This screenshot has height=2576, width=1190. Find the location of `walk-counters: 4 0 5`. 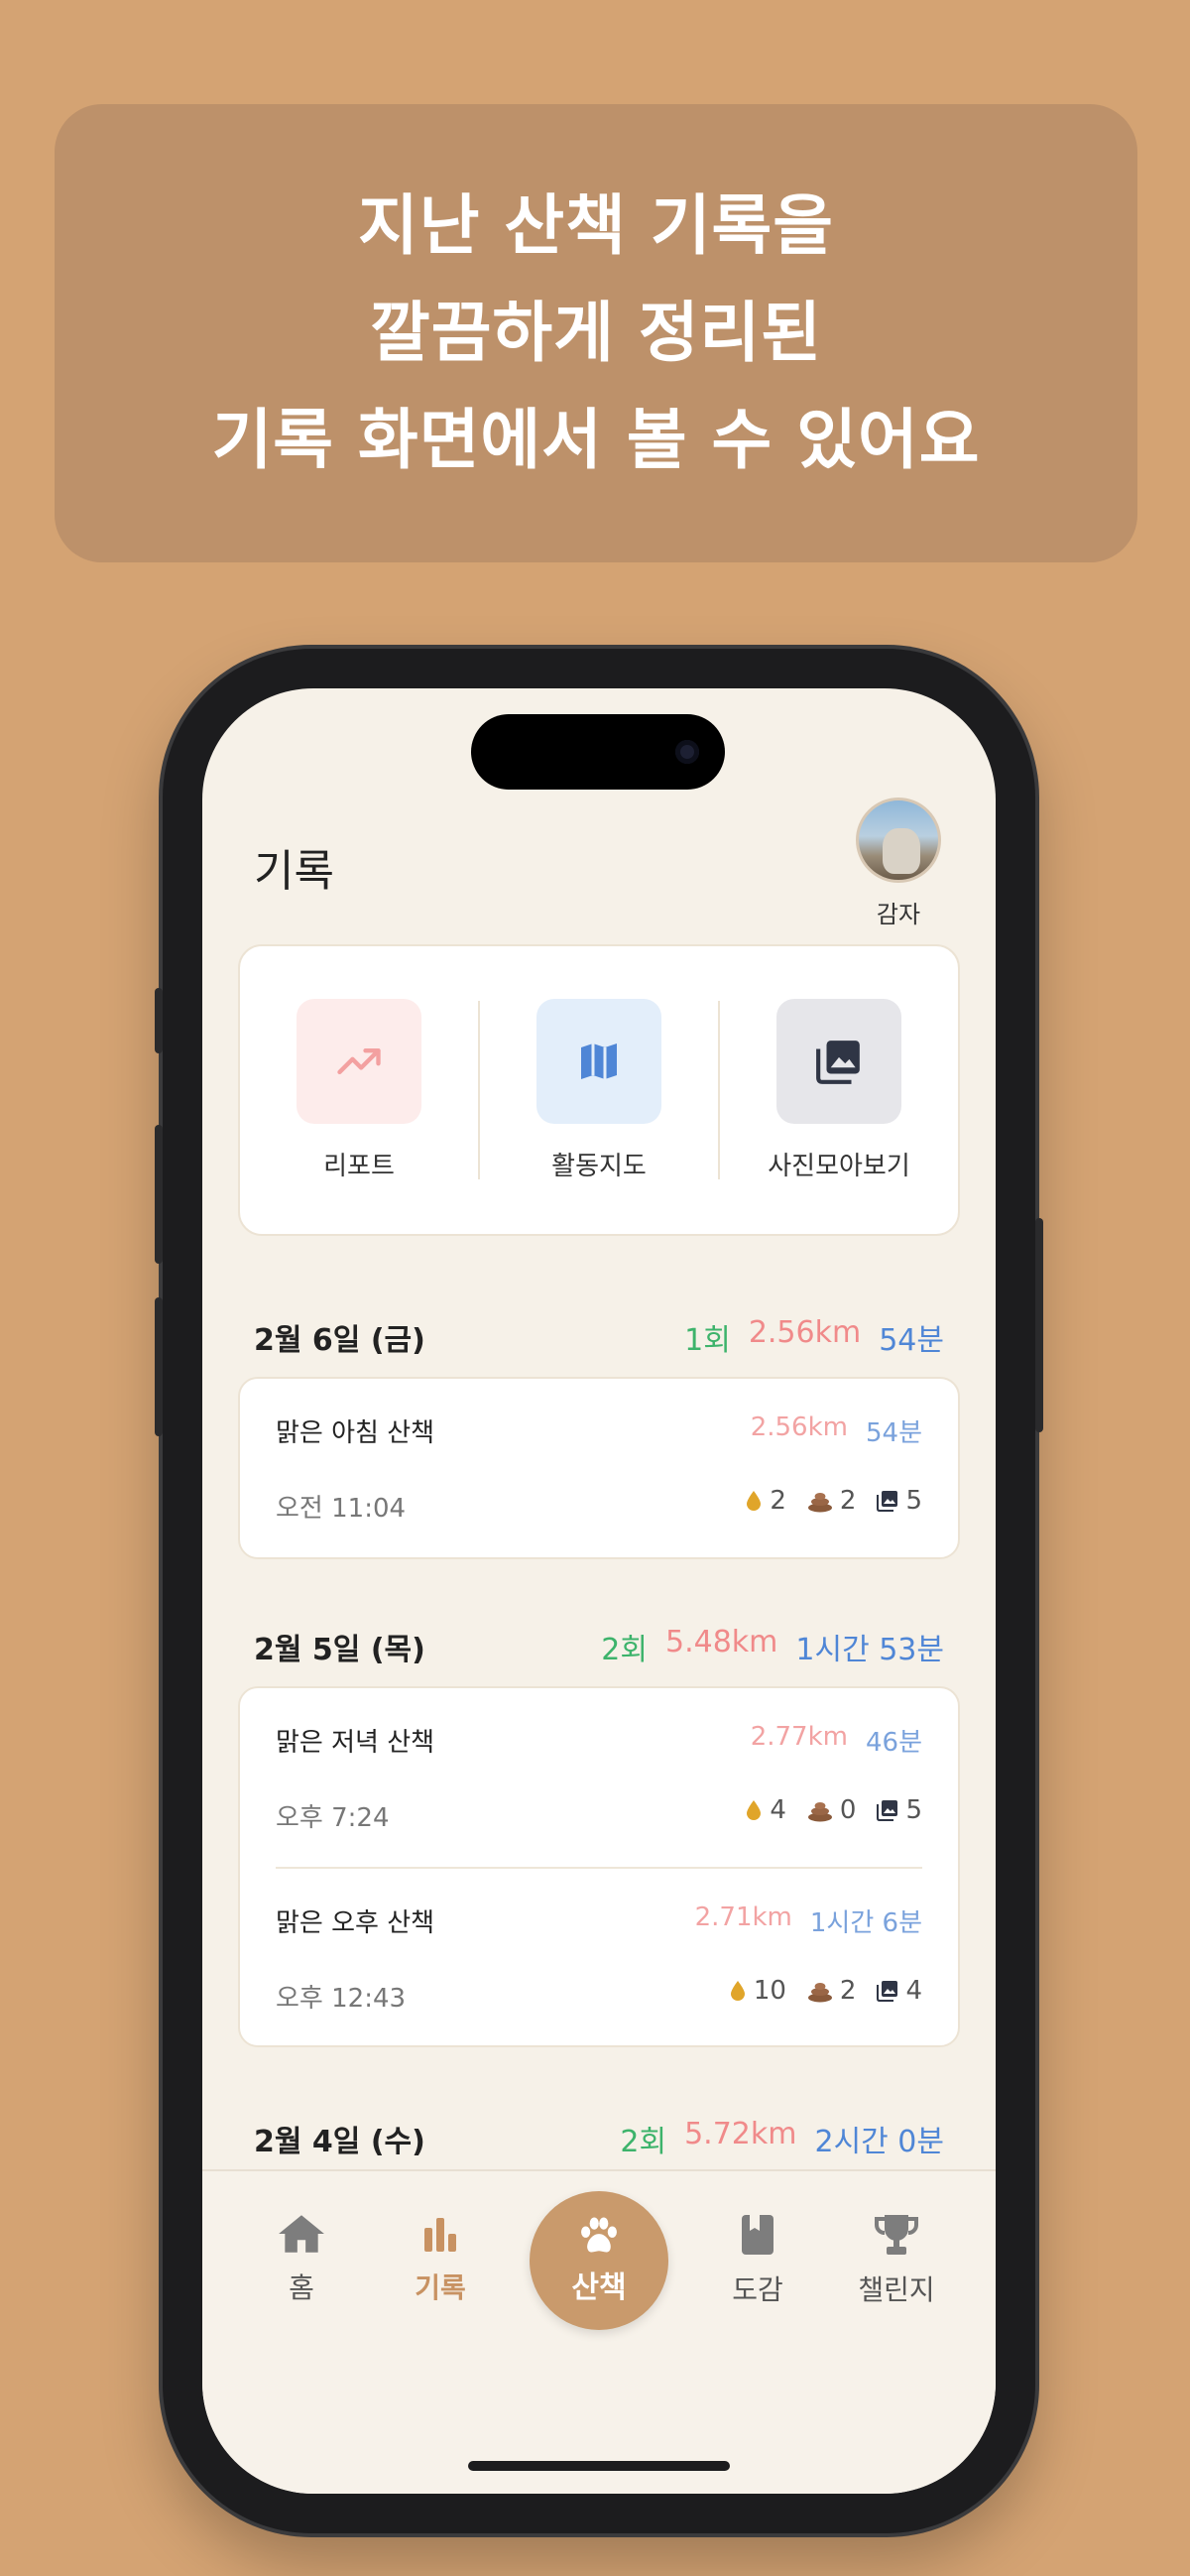

walk-counters: 4 0 5 is located at coordinates (833, 1810).